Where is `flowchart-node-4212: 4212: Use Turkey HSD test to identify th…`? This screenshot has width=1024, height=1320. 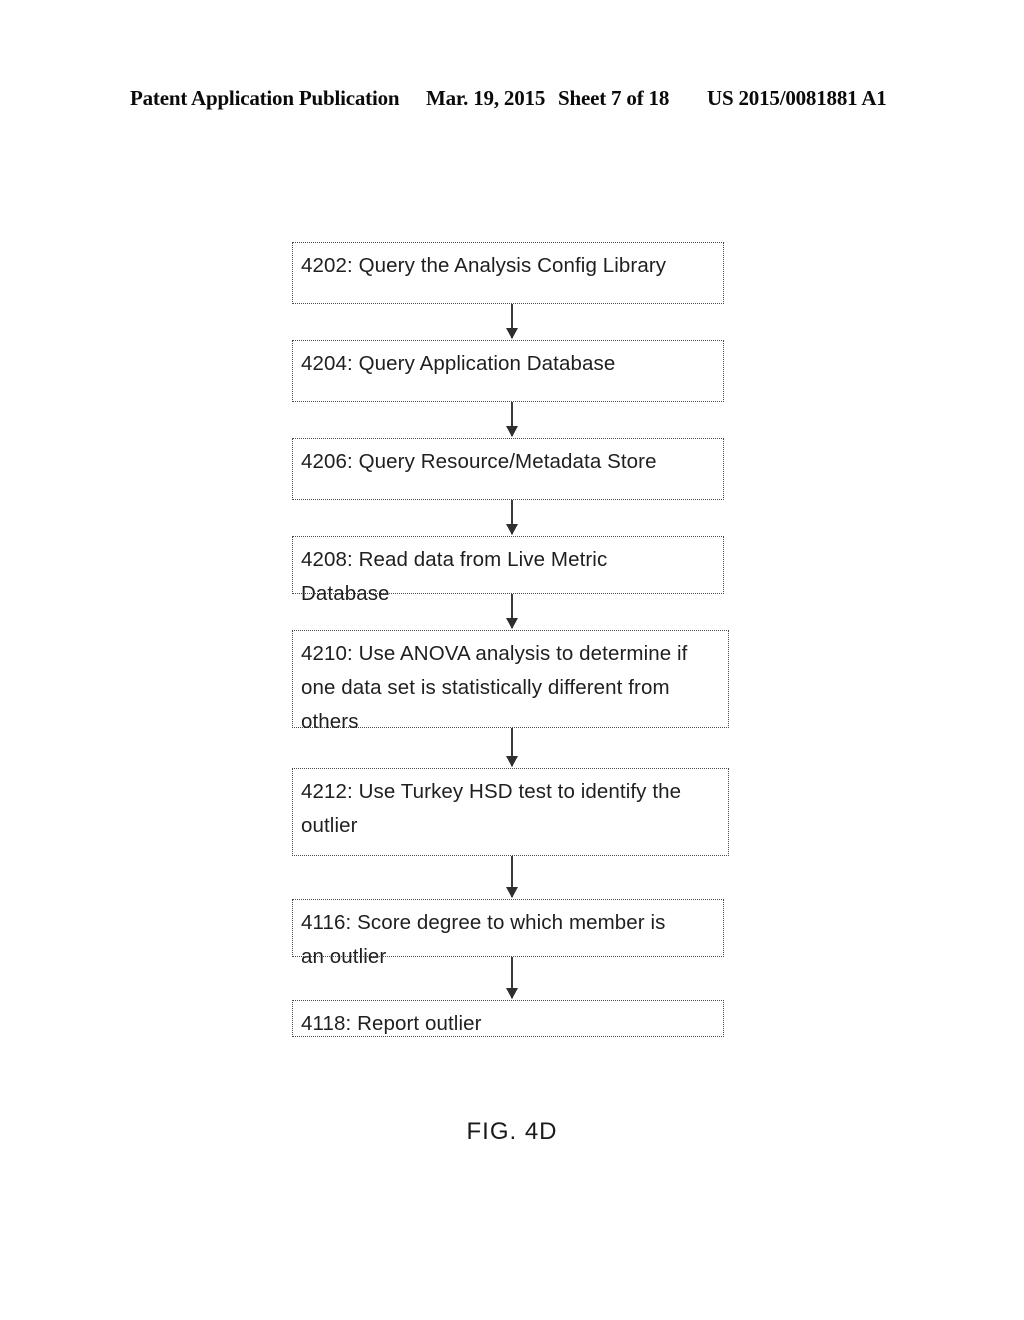 flowchart-node-4212: 4212: Use Turkey HSD test to identify th… is located at coordinates (510, 812).